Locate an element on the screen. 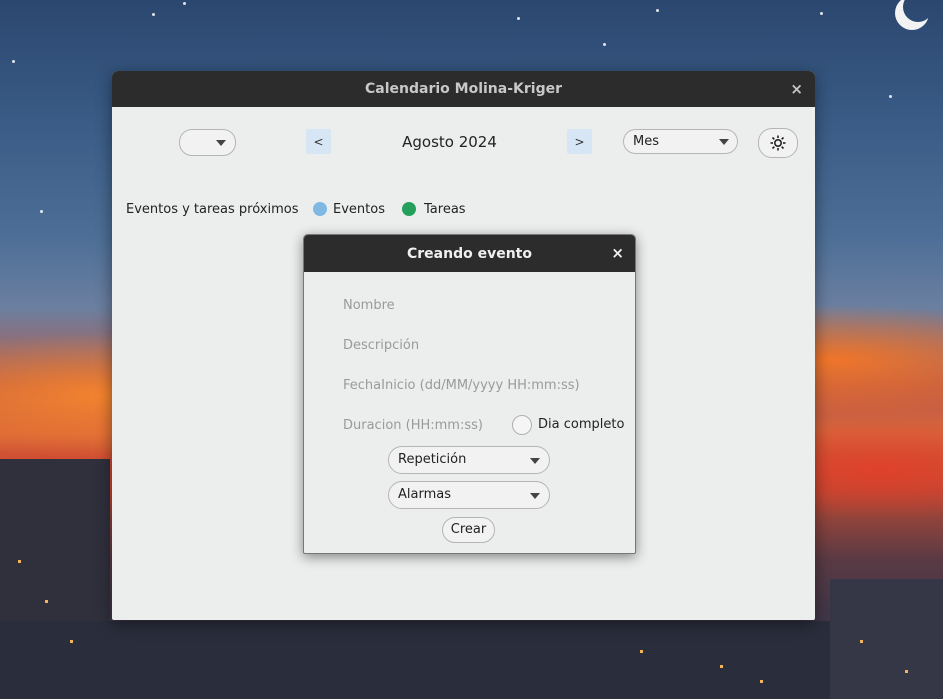 The image size is (943, 699). view-mode-value: Mes is located at coordinates (646, 141).